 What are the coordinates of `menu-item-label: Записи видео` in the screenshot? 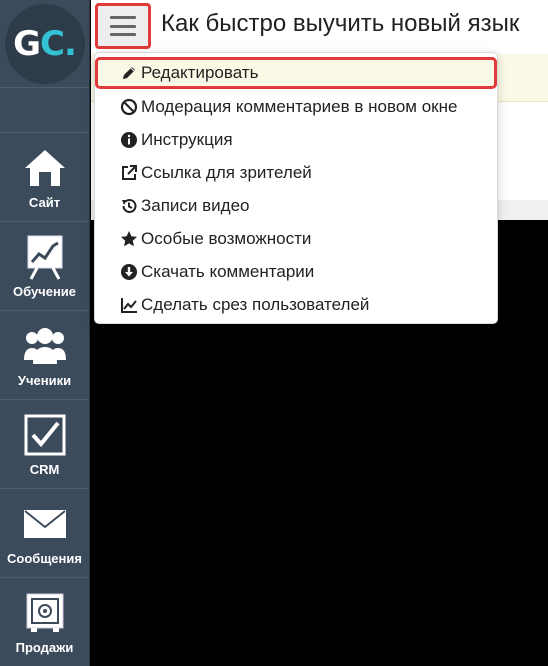 It's located at (195, 205).